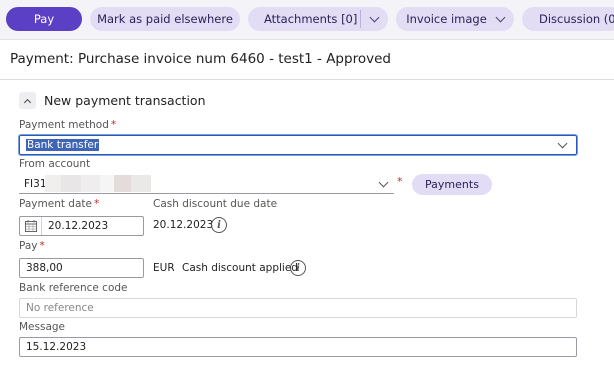 This screenshot has width=614, height=366. I want to click on bank-reference-label: Bank reference code, so click(73, 288).